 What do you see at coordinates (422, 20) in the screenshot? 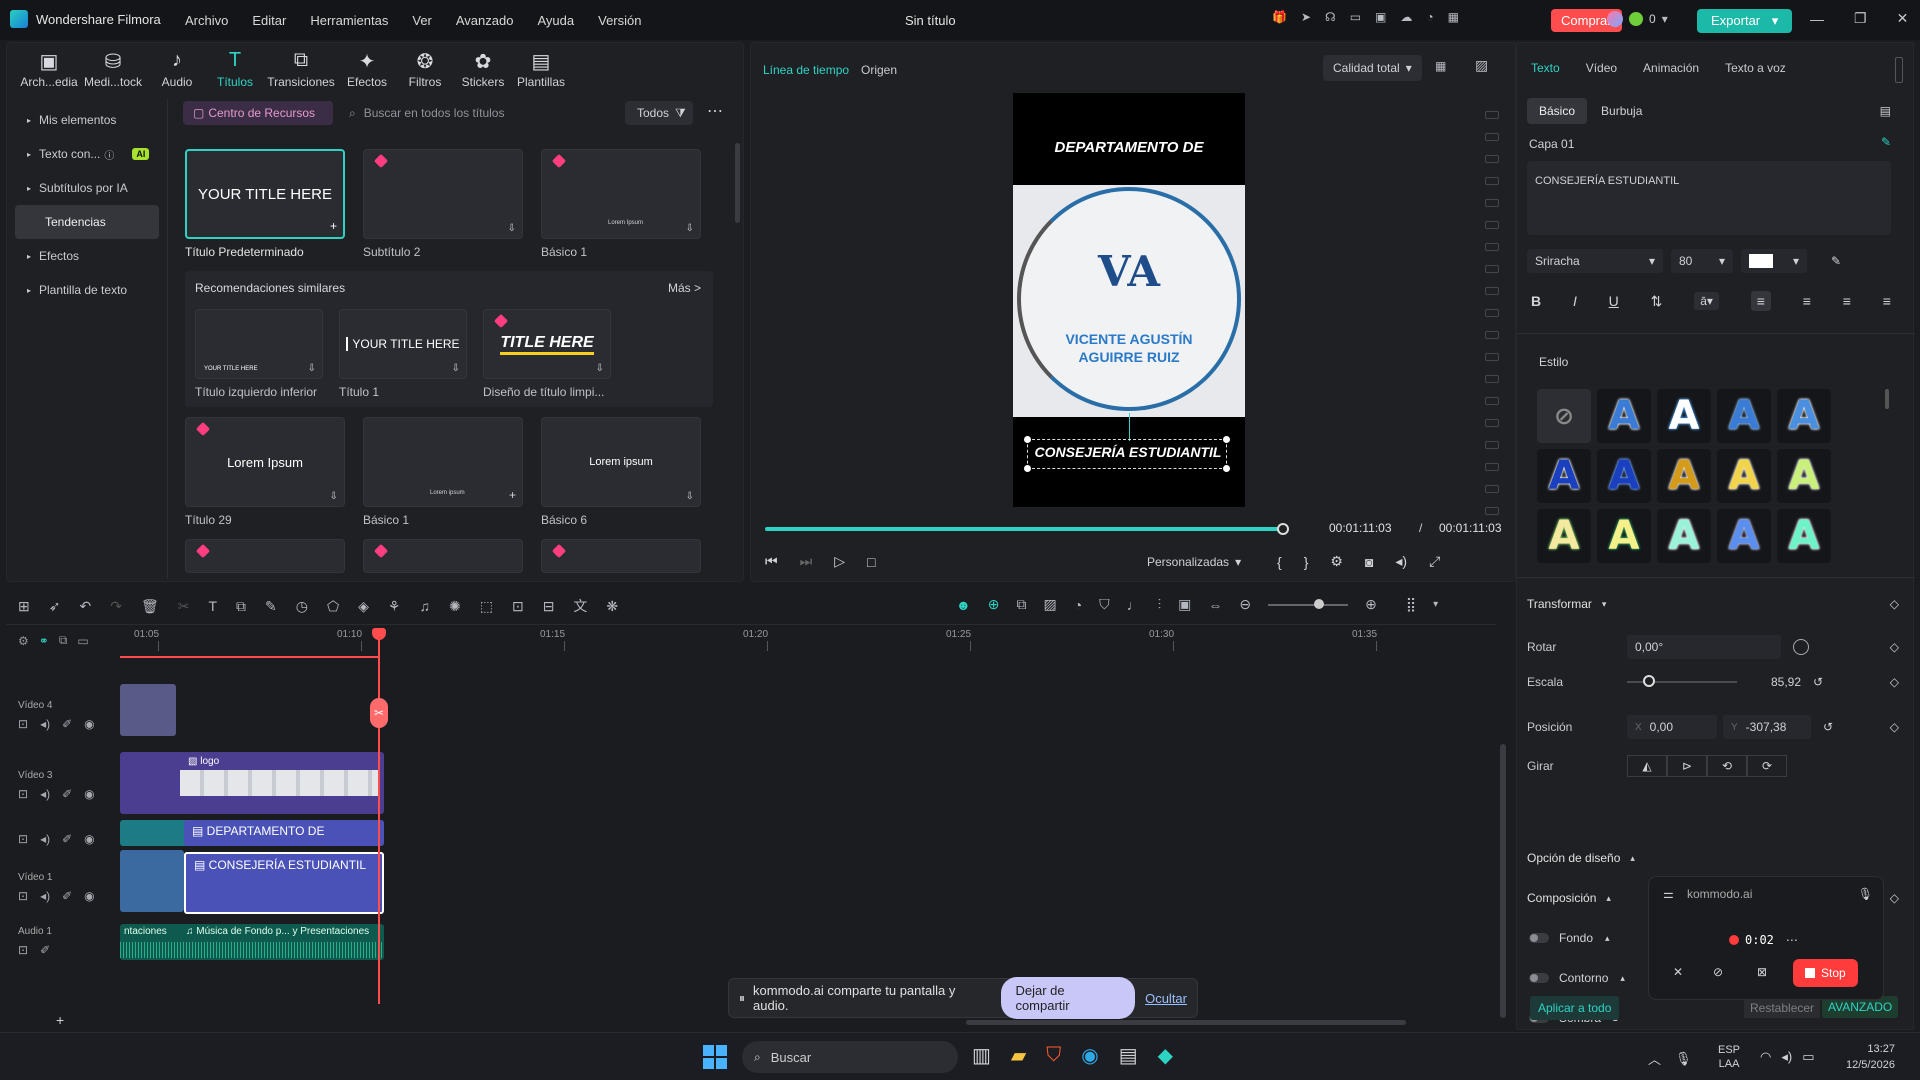
I see `menu-ver: Ver` at bounding box center [422, 20].